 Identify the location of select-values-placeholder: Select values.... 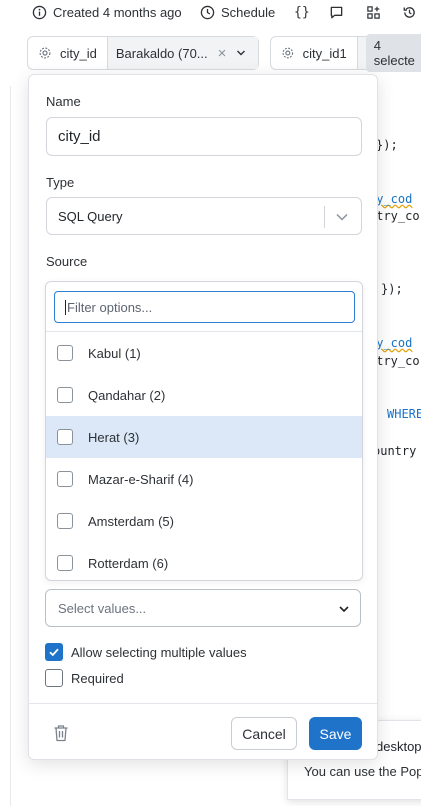
(102, 608).